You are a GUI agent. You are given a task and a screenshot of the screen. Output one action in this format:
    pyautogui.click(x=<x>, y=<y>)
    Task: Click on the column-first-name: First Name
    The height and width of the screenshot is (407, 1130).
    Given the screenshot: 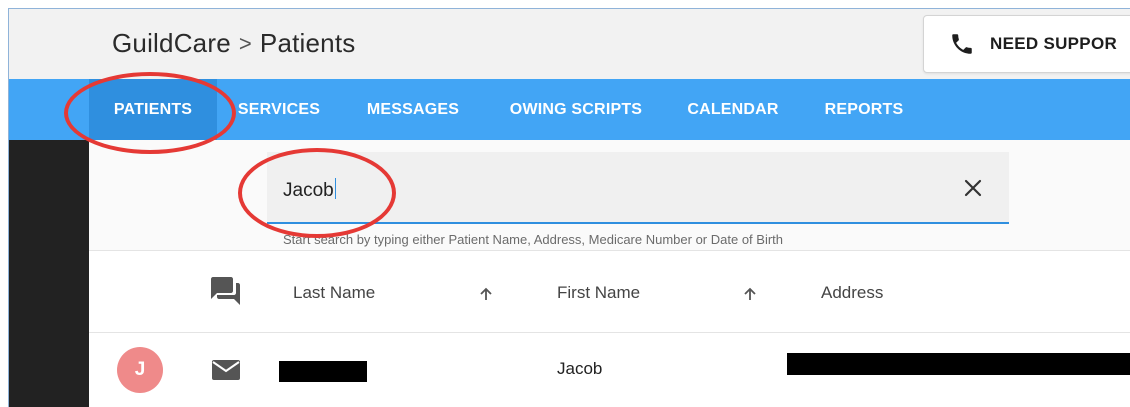 What is the action you would take?
    pyautogui.click(x=598, y=293)
    